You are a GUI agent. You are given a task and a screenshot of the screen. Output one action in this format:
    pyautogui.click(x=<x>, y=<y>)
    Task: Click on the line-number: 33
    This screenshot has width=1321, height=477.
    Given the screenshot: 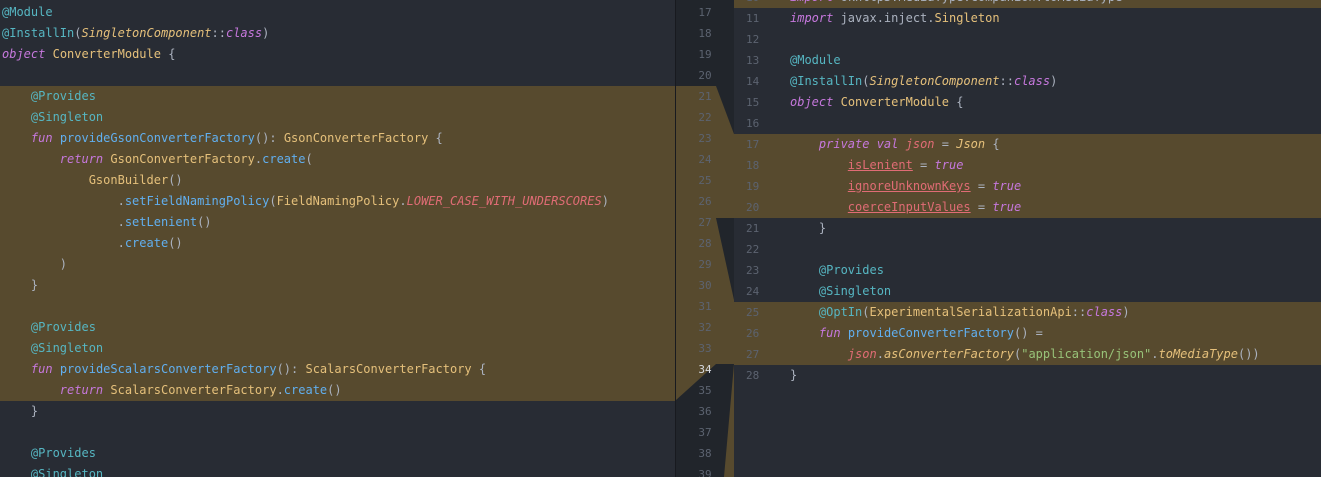 What is the action you would take?
    pyautogui.click(x=705, y=348)
    